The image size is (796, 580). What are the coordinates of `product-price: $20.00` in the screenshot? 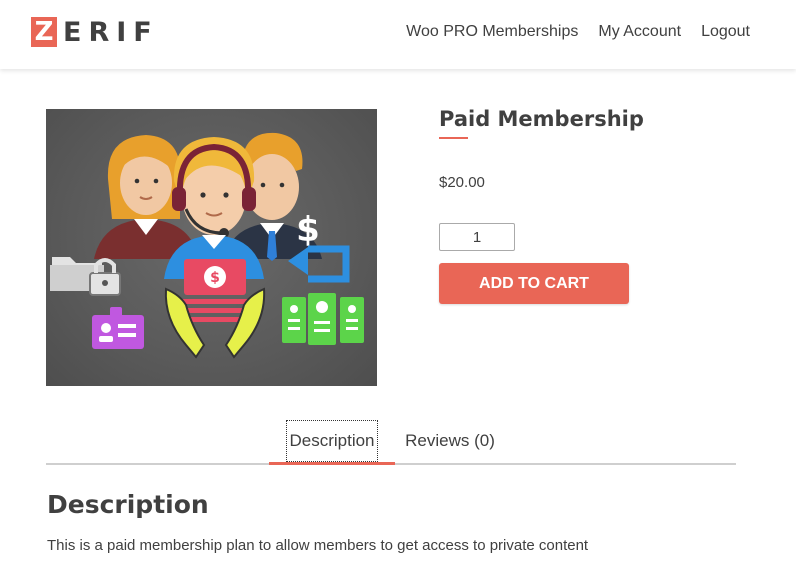 It's located at (462, 182).